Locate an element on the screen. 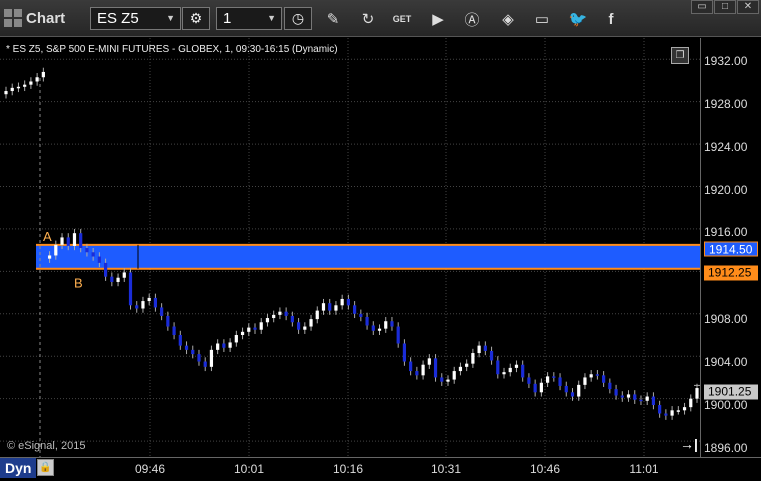 Image resolution: width=761 pixels, height=481 pixels. facebook-icon: f is located at coordinates (611, 19).